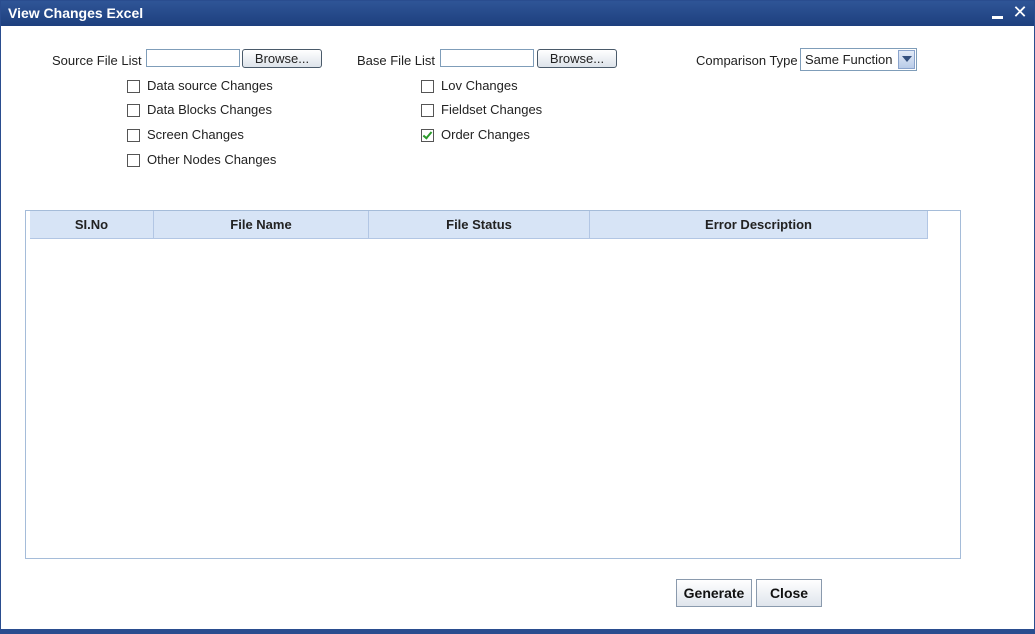 The width and height of the screenshot is (1035, 634). Describe the element at coordinates (210, 109) in the screenshot. I see `checkbox-label: Data Blocks Changes` at that location.